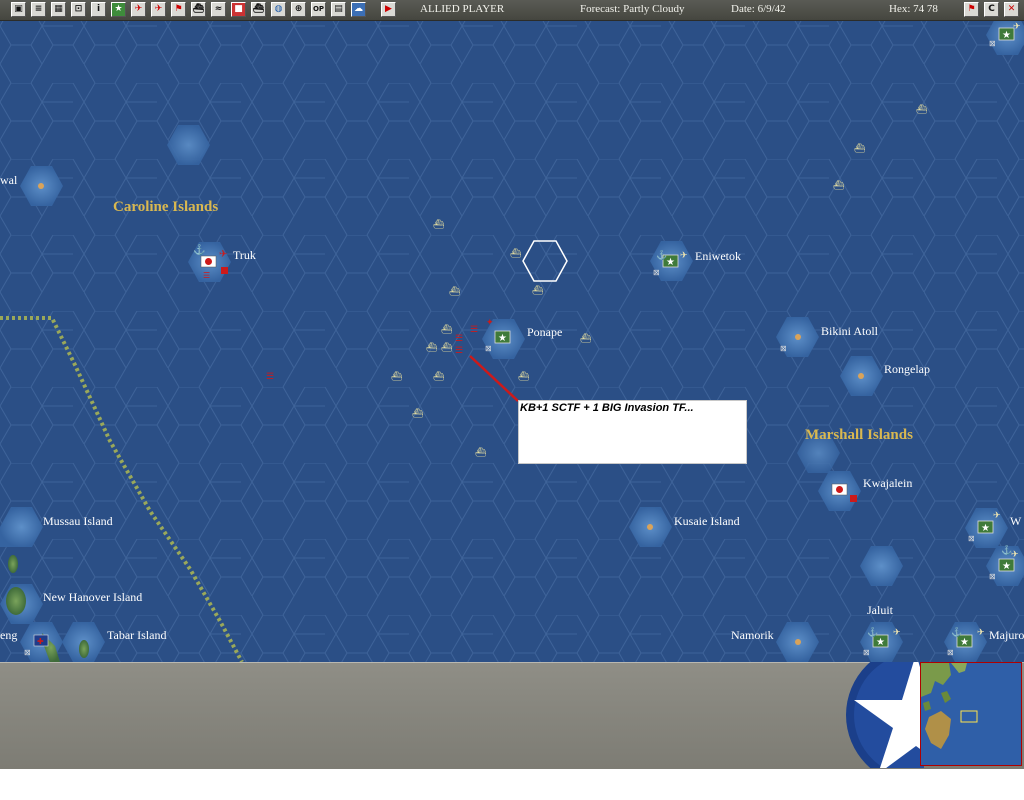 The width and height of the screenshot is (1024, 800). I want to click on plane-2-icon: ✈, so click(158, 9).